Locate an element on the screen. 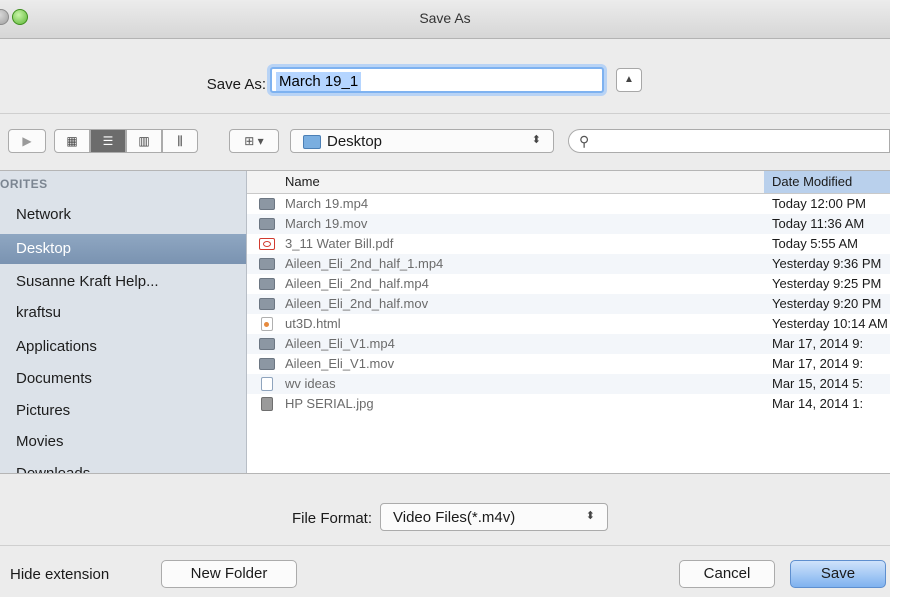 Image resolution: width=898 pixels, height=597 pixels. sidebar-item-documents: Documents is located at coordinates (123, 379).